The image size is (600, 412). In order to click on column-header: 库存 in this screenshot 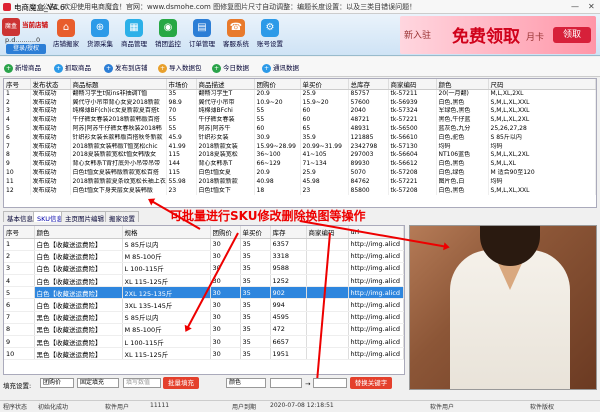, I will do `click(288, 232)`.